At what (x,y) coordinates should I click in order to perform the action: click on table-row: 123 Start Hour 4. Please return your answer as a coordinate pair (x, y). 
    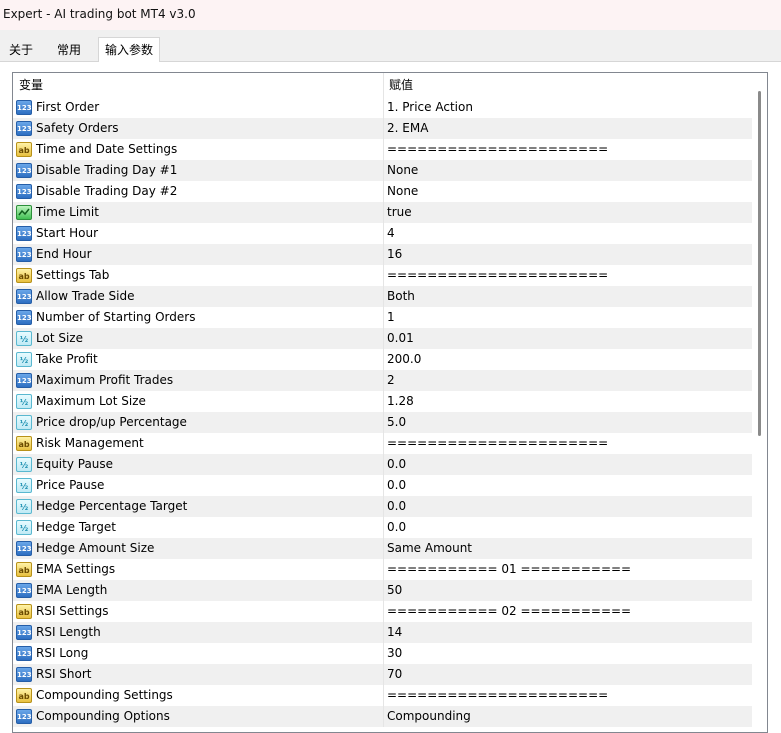
    Looking at the image, I should click on (383, 233).